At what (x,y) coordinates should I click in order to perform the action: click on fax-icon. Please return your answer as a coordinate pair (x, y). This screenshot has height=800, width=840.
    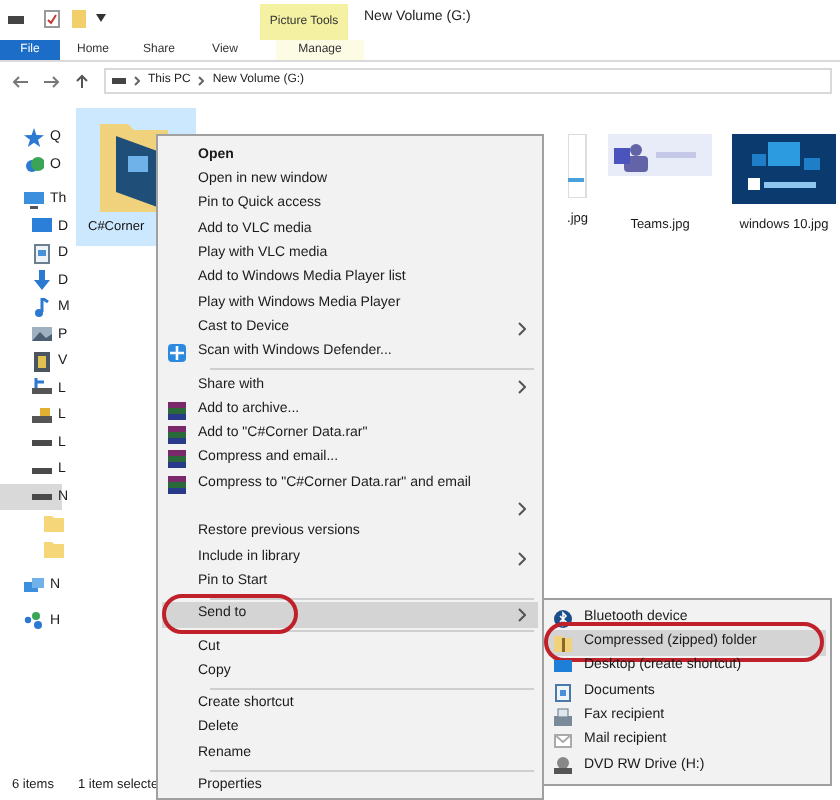
    Looking at the image, I should click on (563, 716).